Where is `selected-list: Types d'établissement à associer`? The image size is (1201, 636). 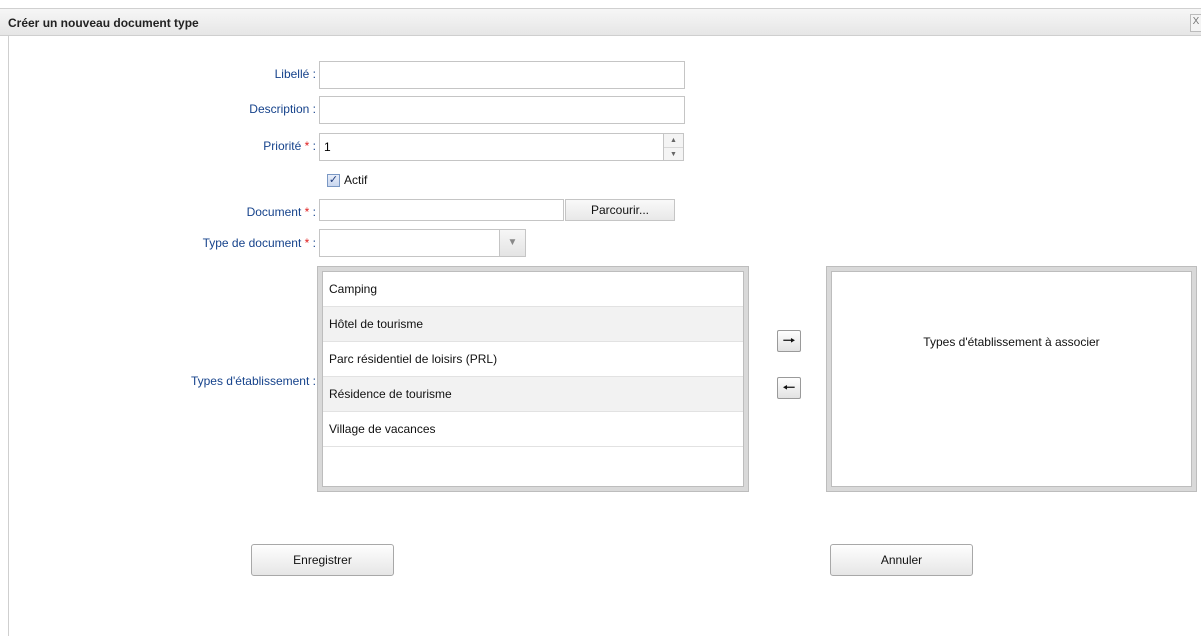
selected-list: Types d'établissement à associer is located at coordinates (1011, 379).